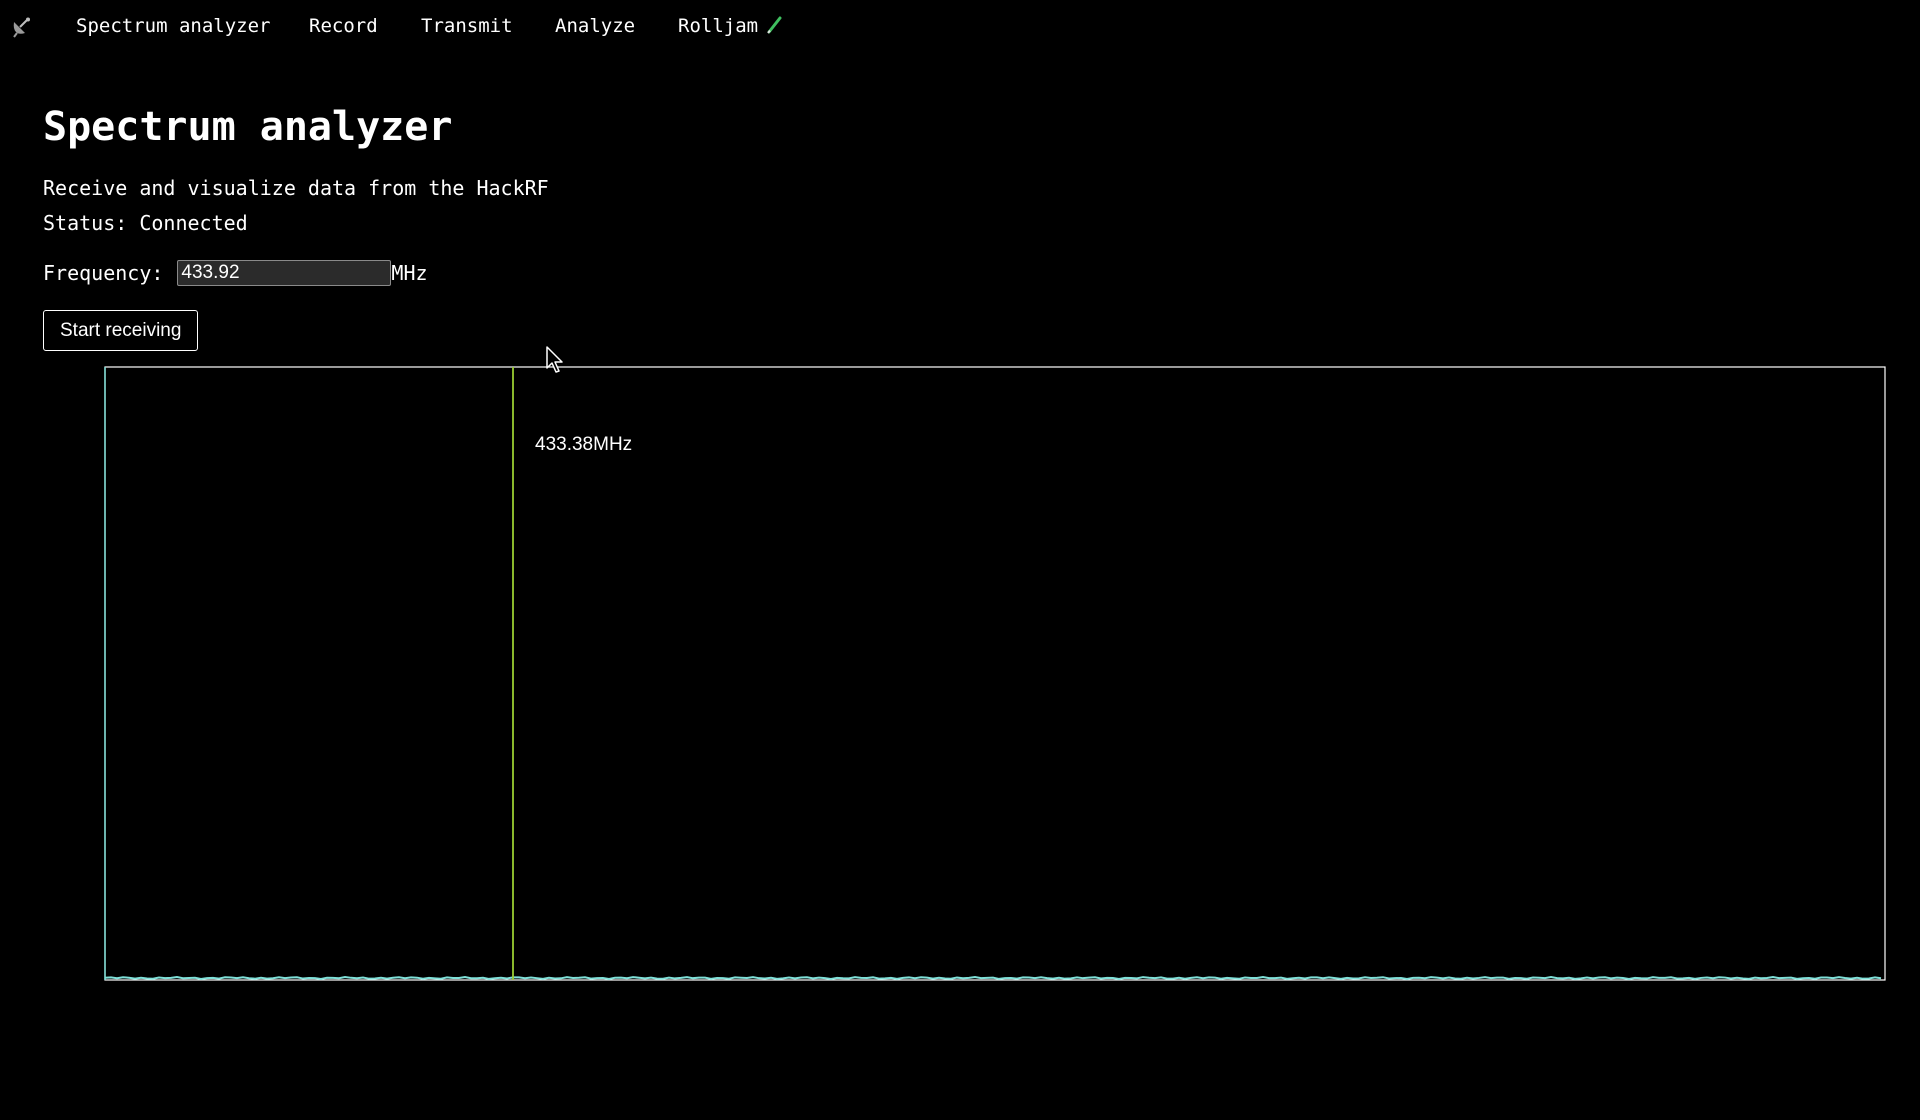 The height and width of the screenshot is (1120, 1920). Describe the element at coordinates (467, 26) in the screenshot. I see `nav-transmit: Transmit` at that location.